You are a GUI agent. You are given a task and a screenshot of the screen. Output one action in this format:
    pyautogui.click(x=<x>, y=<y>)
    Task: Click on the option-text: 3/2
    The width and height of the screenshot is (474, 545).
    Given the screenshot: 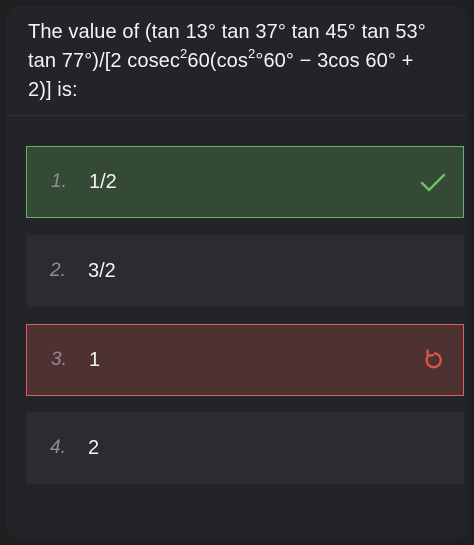 What is the action you would take?
    pyautogui.click(x=102, y=270)
    